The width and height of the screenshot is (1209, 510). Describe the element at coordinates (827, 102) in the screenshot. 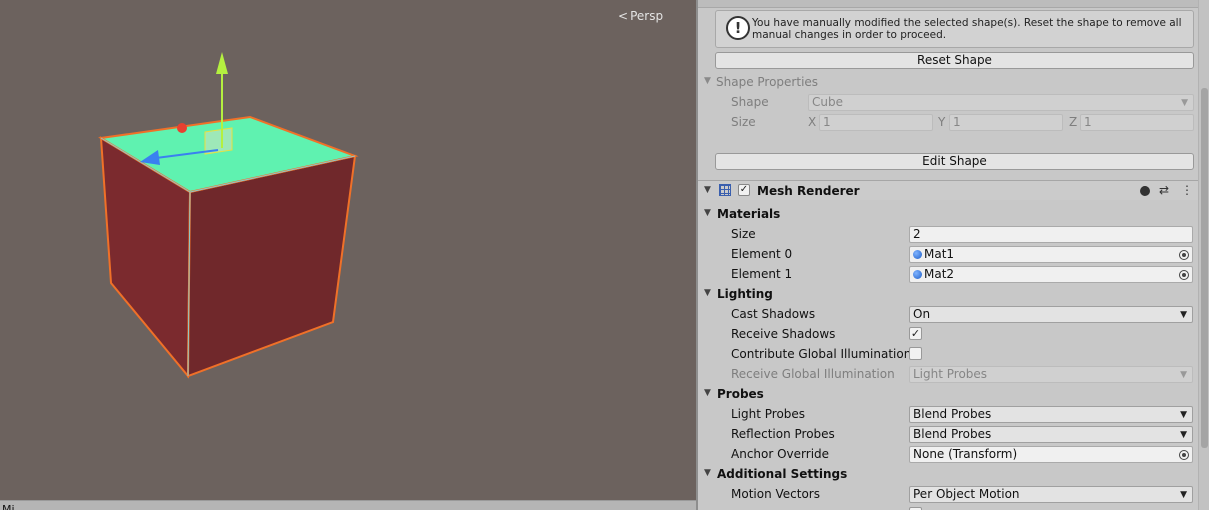

I see `shape-value: Cube` at that location.